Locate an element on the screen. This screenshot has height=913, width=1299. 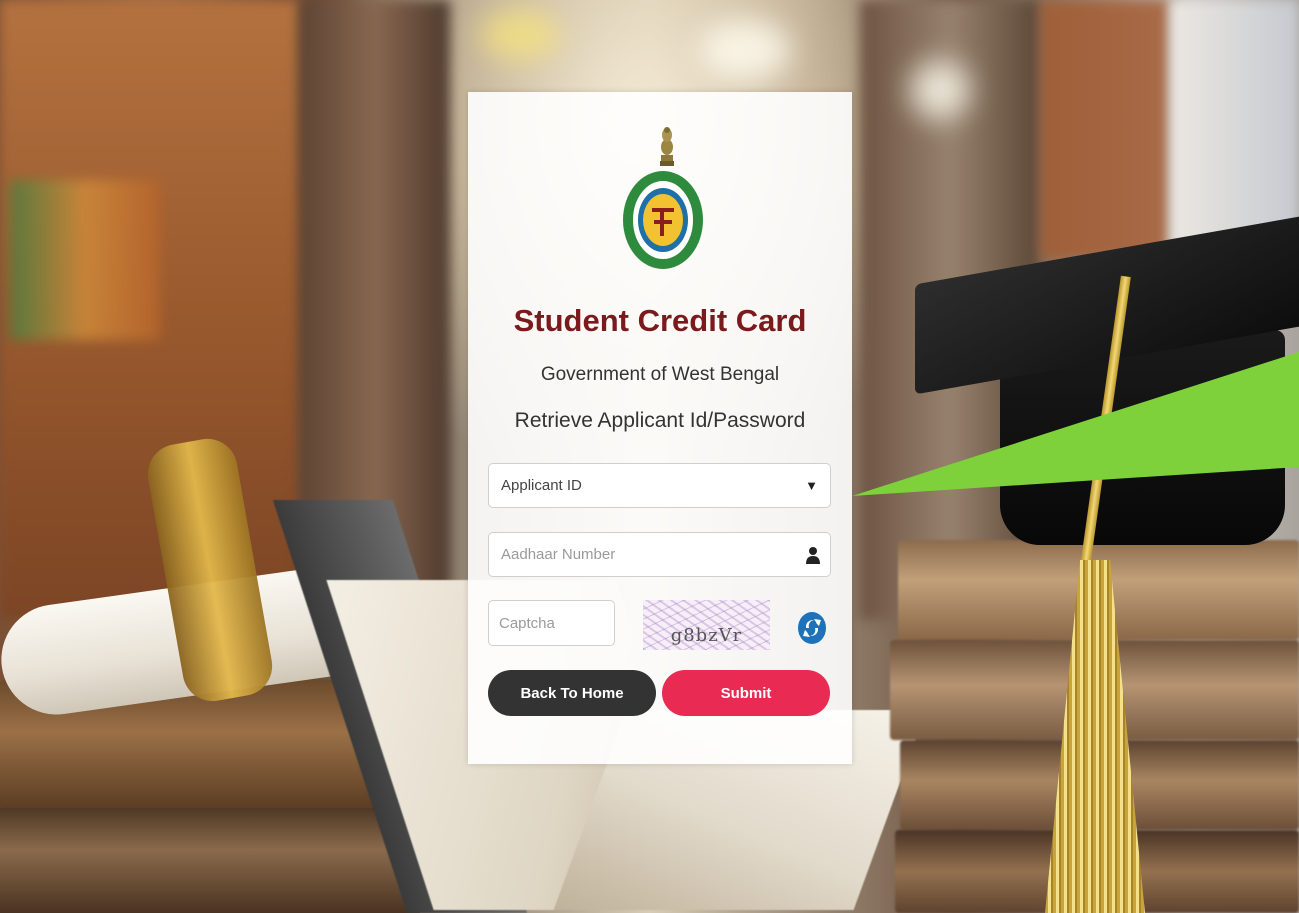
national-emblem-icon is located at coordinates (667, 146).